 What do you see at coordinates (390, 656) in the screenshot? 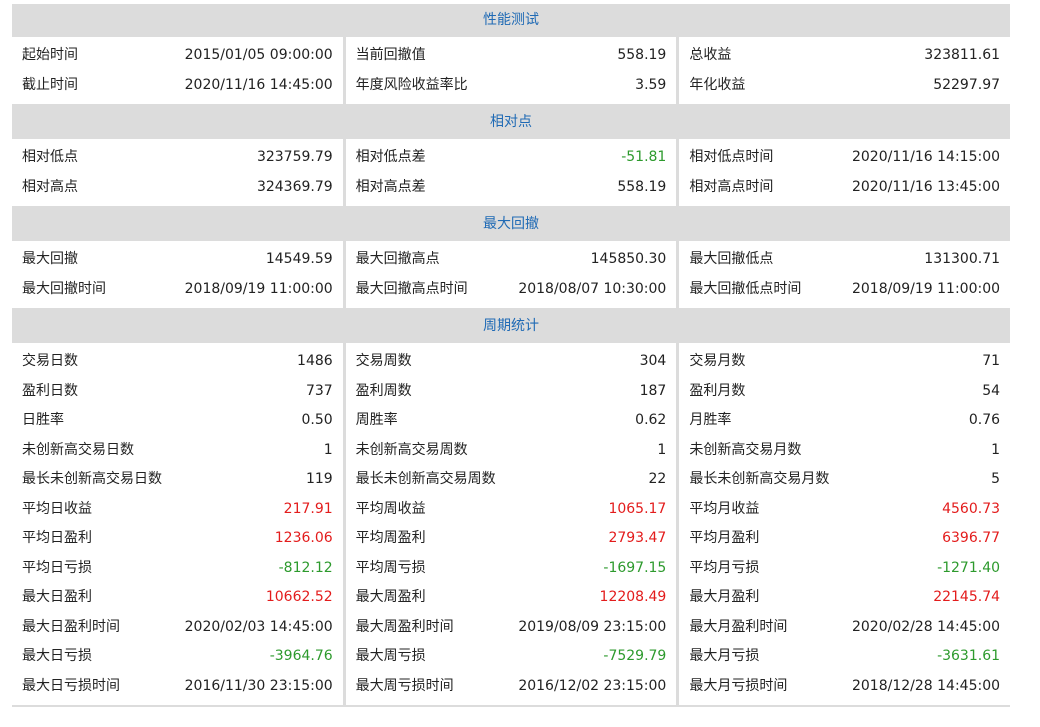
I see `stat-label: 最大周亏损` at bounding box center [390, 656].